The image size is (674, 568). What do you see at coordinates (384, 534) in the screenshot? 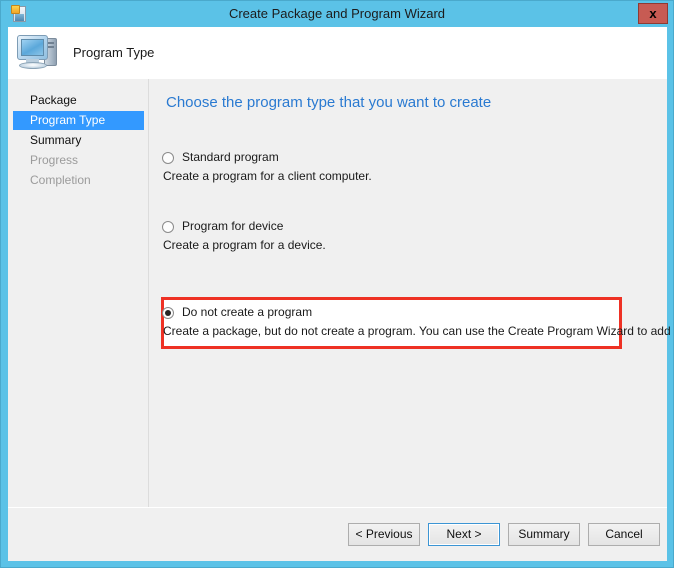
I see `previous-button: < Previous` at bounding box center [384, 534].